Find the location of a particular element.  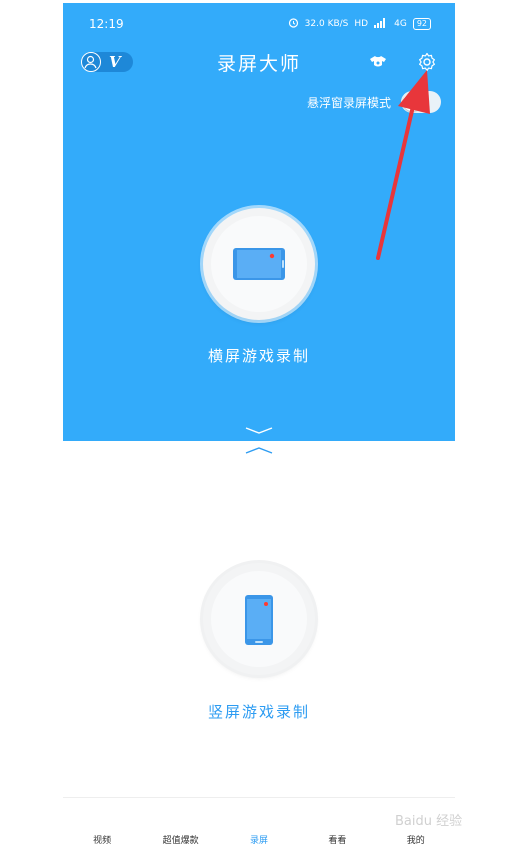

floating-mode-label: 悬浮窗录屏模式 is located at coordinates (348, 102).